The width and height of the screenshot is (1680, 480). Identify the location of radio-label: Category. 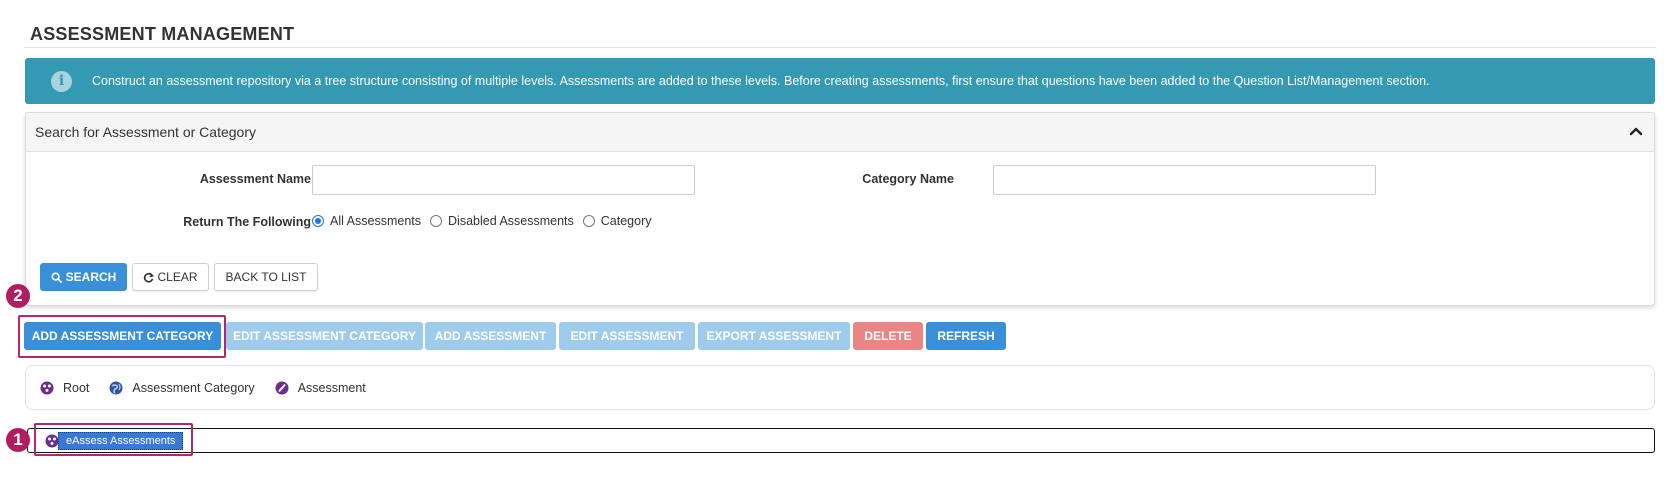
(626, 221).